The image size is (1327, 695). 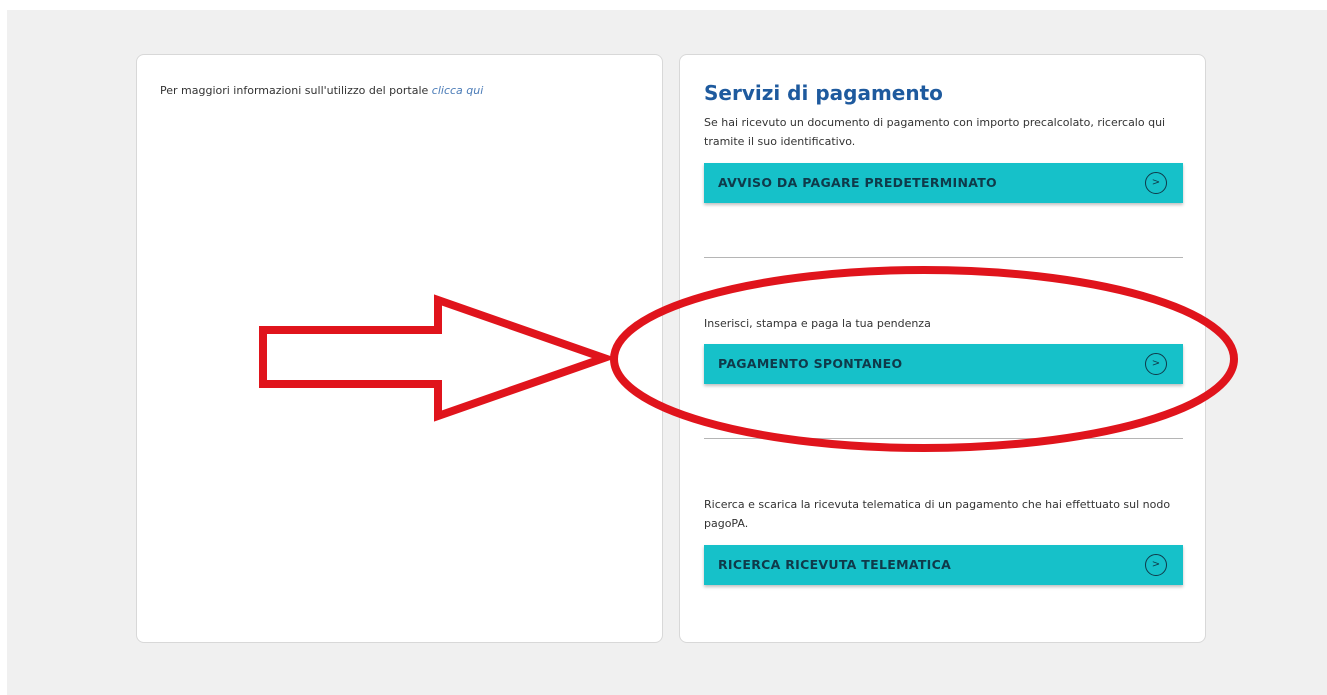 I want to click on pagamento-spontaneo-button: PAGAMENTO SPONTANEO >, so click(x=943, y=364).